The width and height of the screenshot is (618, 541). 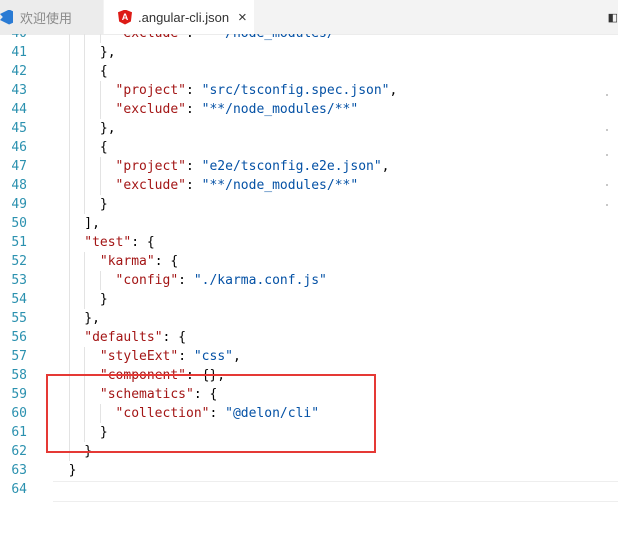 What do you see at coordinates (295, 90) in the screenshot?
I see `json-string-token: "src/tsconfig.spec.json"` at bounding box center [295, 90].